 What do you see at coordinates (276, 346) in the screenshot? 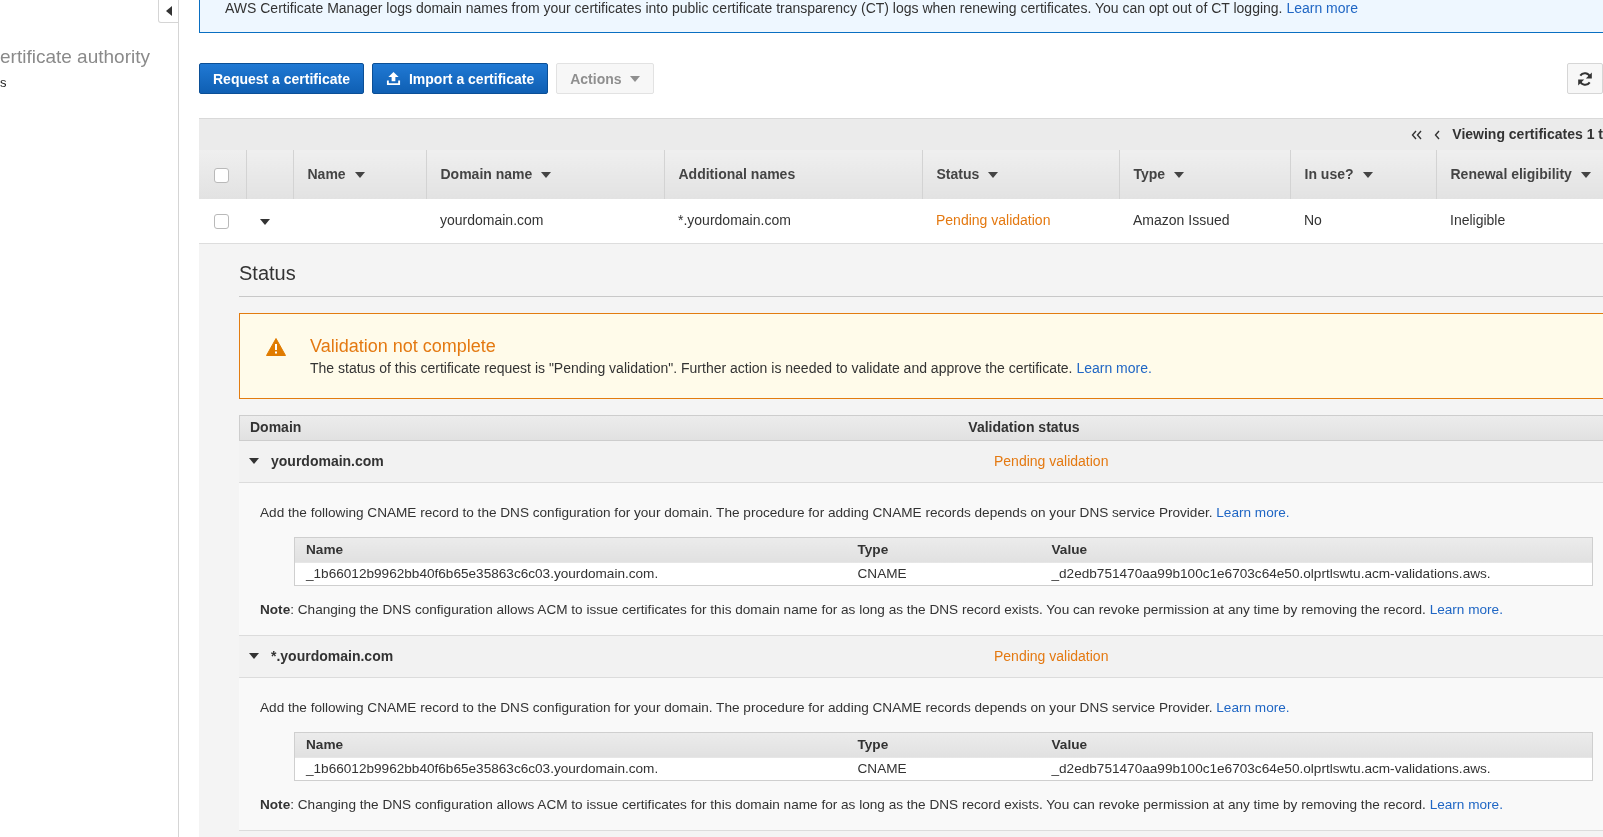
I see `warning-icon` at bounding box center [276, 346].